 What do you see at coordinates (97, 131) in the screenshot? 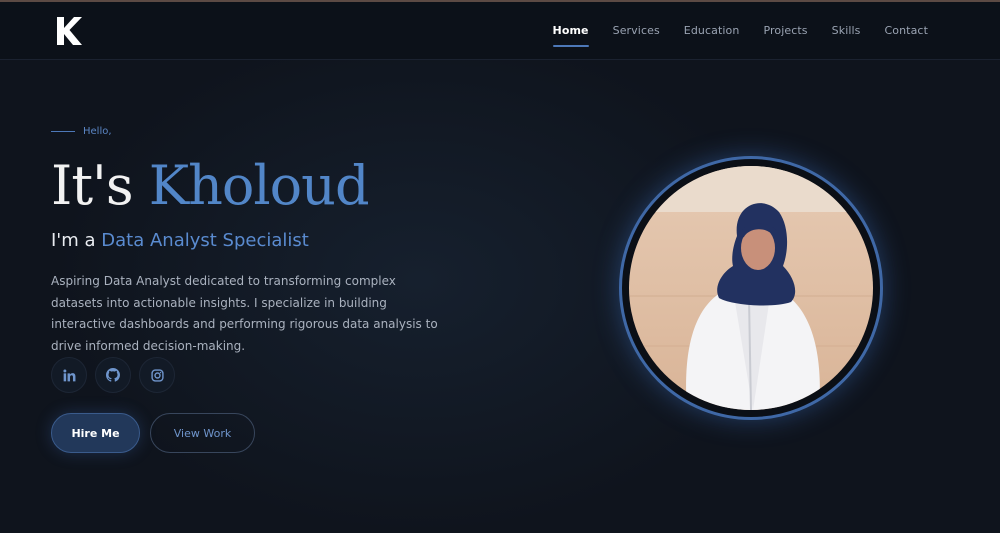
I see `greeting-text: Hello,` at bounding box center [97, 131].